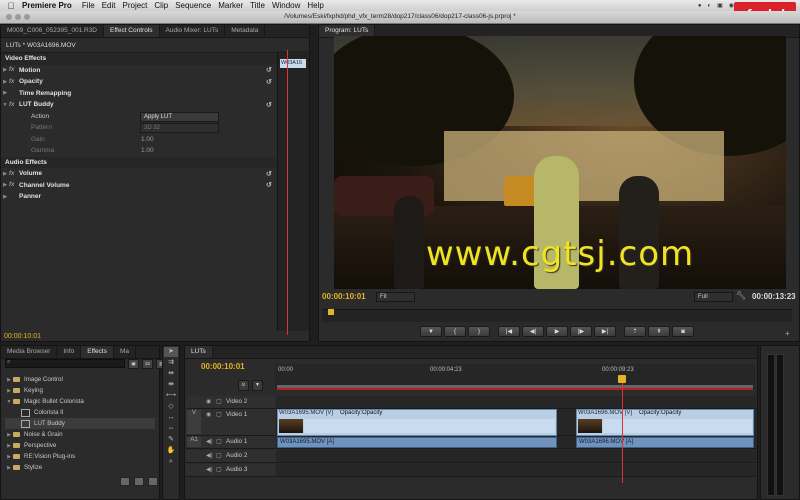  Describe the element at coordinates (92, 5) in the screenshot. I see `menu-file: File` at that location.